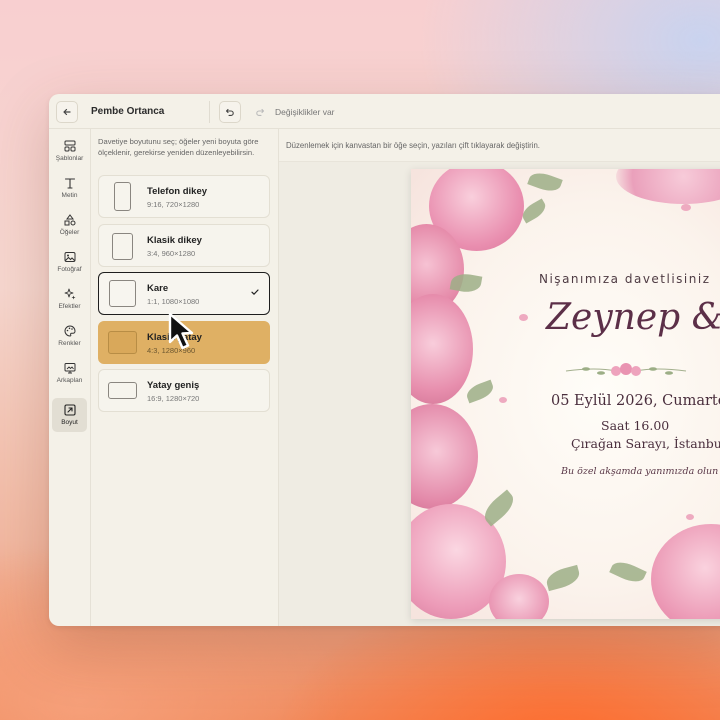  I want to click on invitation-time: Saat 16.00, so click(660, 425).